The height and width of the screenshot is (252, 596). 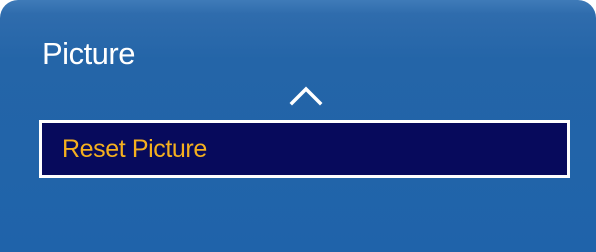 I want to click on chevron-up-icon, so click(x=306, y=95).